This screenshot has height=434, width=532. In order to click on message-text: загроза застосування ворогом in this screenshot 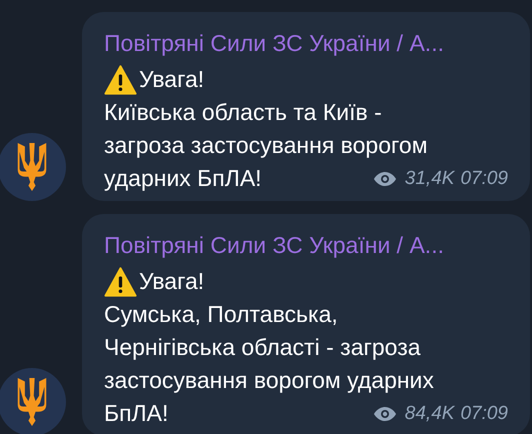, I will do `click(266, 145)`.